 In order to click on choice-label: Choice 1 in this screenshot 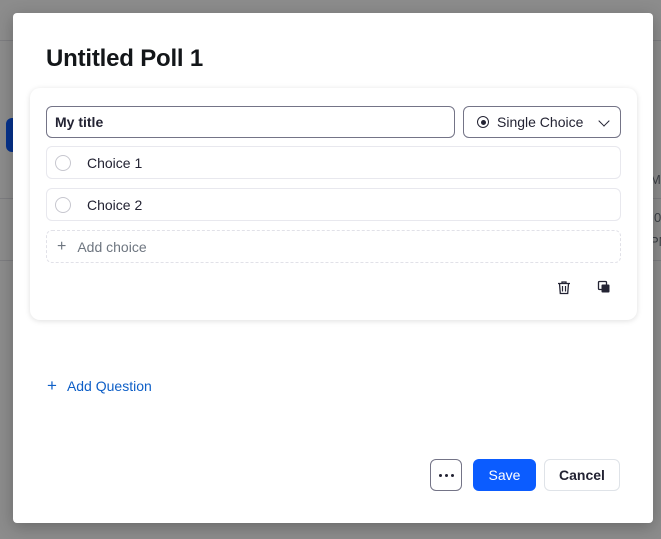, I will do `click(115, 162)`.